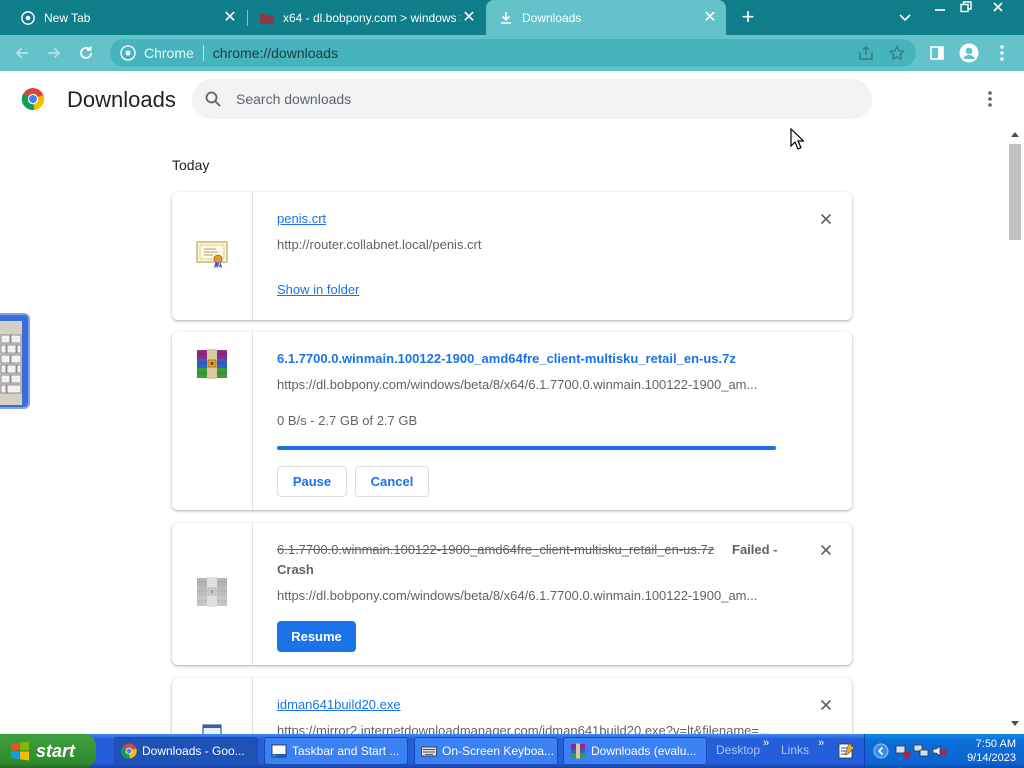 This screenshot has height=768, width=1024. Describe the element at coordinates (897, 53) in the screenshot. I see `star-icon` at that location.